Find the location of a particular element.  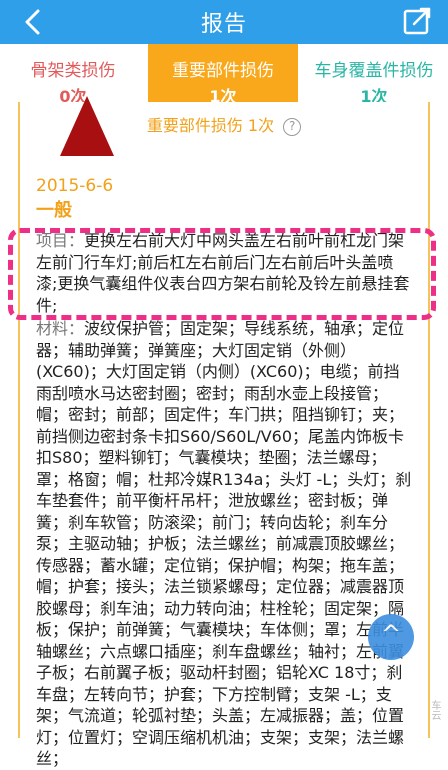

header-bar: 报告 is located at coordinates (224, 22).